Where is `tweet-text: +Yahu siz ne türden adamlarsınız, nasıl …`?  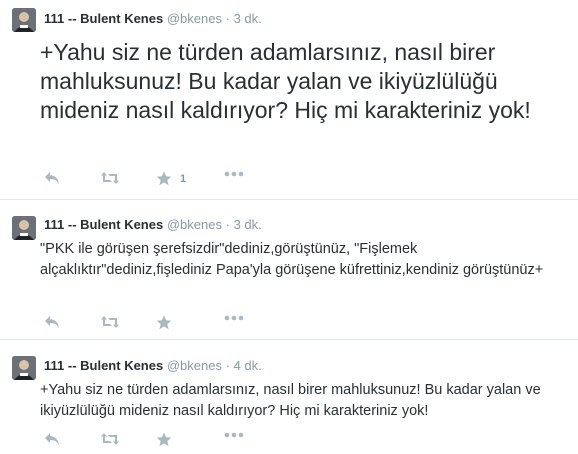
tweet-text: +Yahu siz ne türden adamlarsınız, nasıl … is located at coordinates (290, 400).